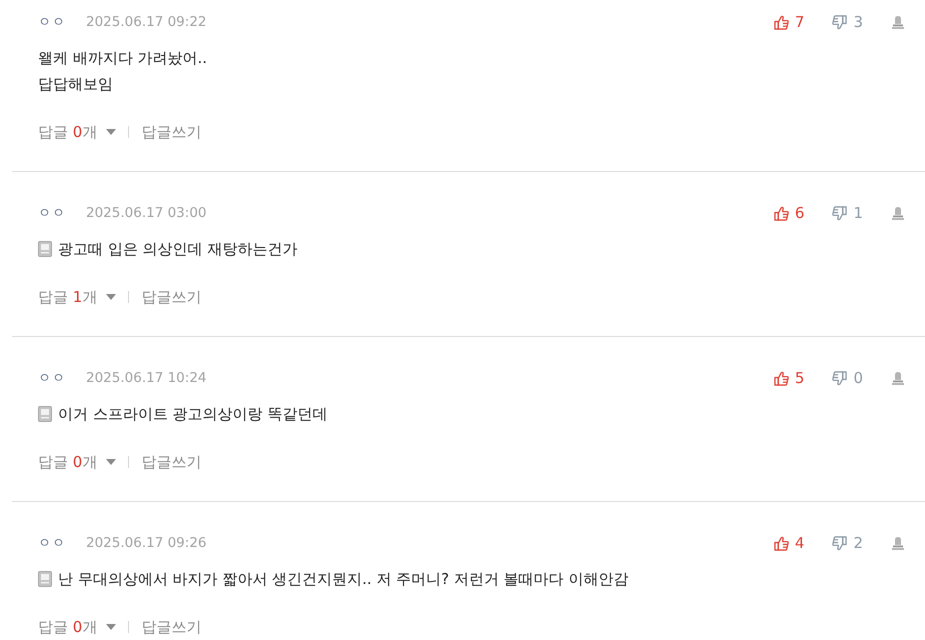 Image resolution: width=925 pixels, height=640 pixels. Describe the element at coordinates (193, 414) in the screenshot. I see `comment-text: 이거 스프라이트 광고의상이랑 똑같던데` at that location.